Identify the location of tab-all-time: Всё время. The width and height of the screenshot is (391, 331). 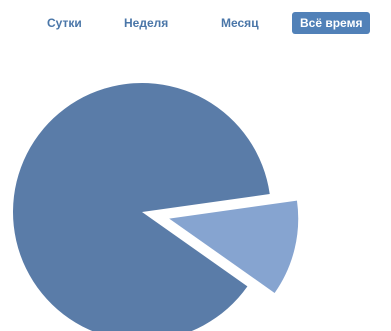
(331, 23).